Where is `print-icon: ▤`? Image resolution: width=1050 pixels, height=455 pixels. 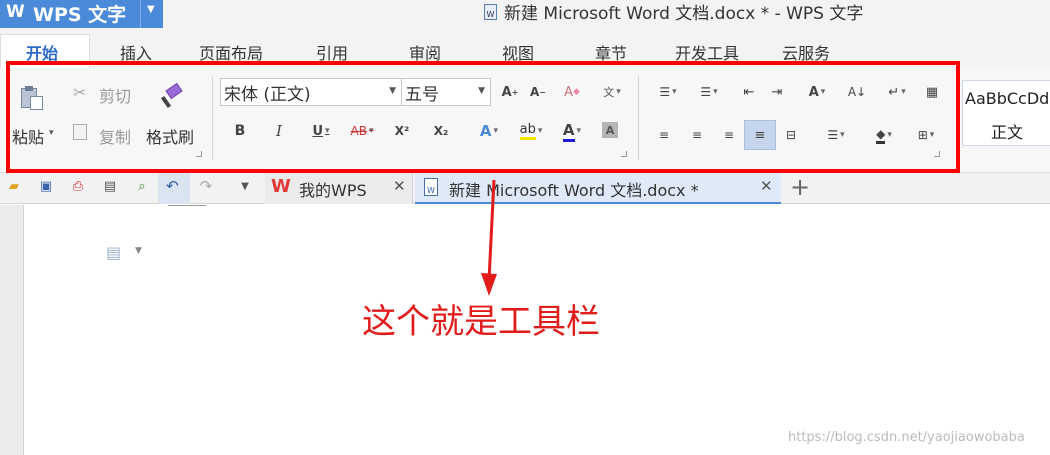
print-icon: ▤ is located at coordinates (110, 186).